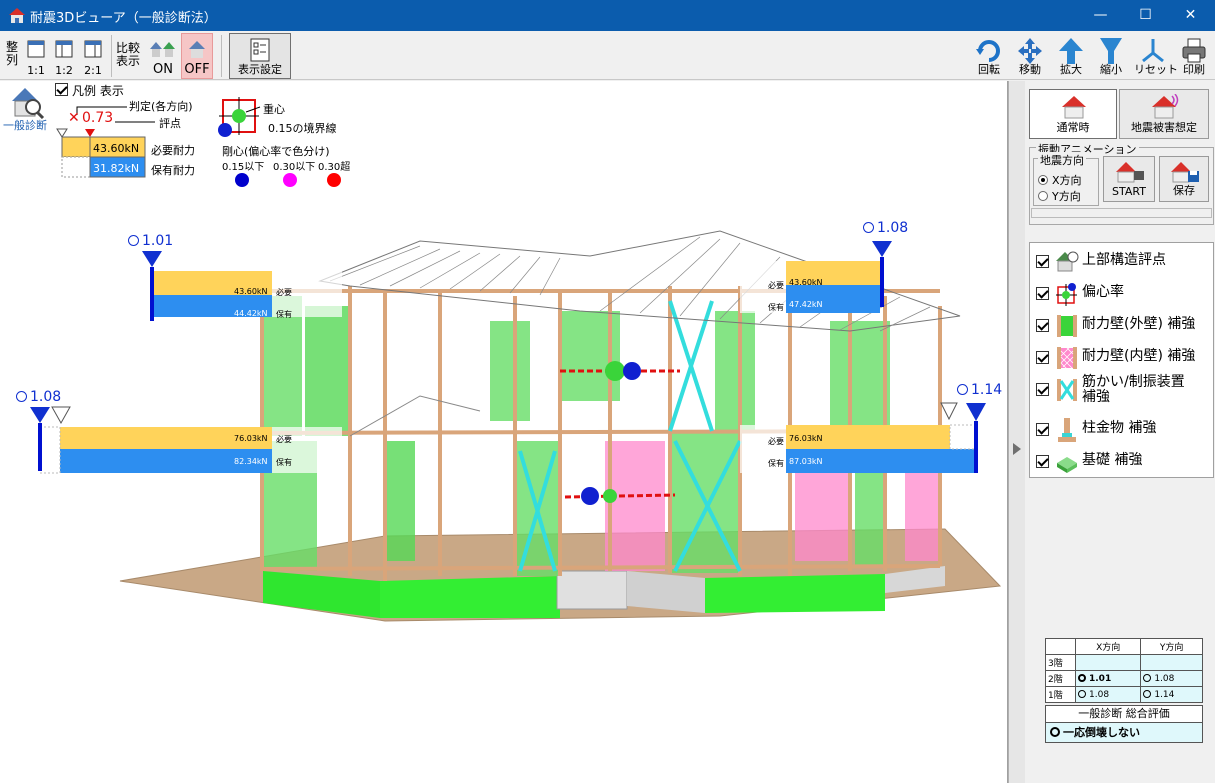 Image resolution: width=1215 pixels, height=783 pixels. I want to click on layout-1-2-button: 1:2, so click(64, 56).